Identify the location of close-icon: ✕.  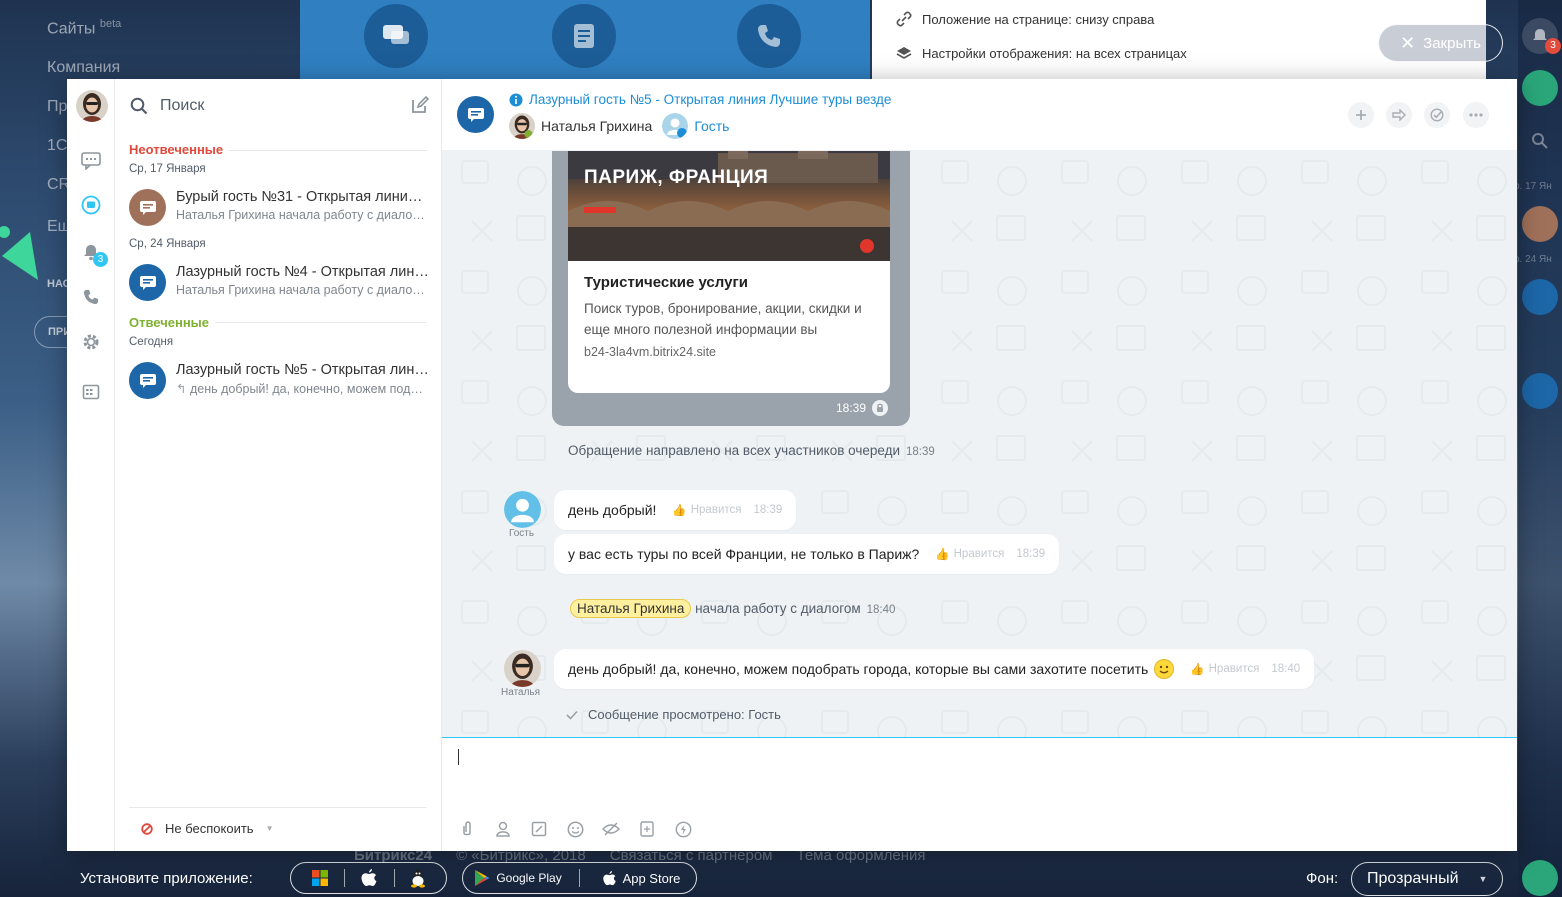
(1408, 43).